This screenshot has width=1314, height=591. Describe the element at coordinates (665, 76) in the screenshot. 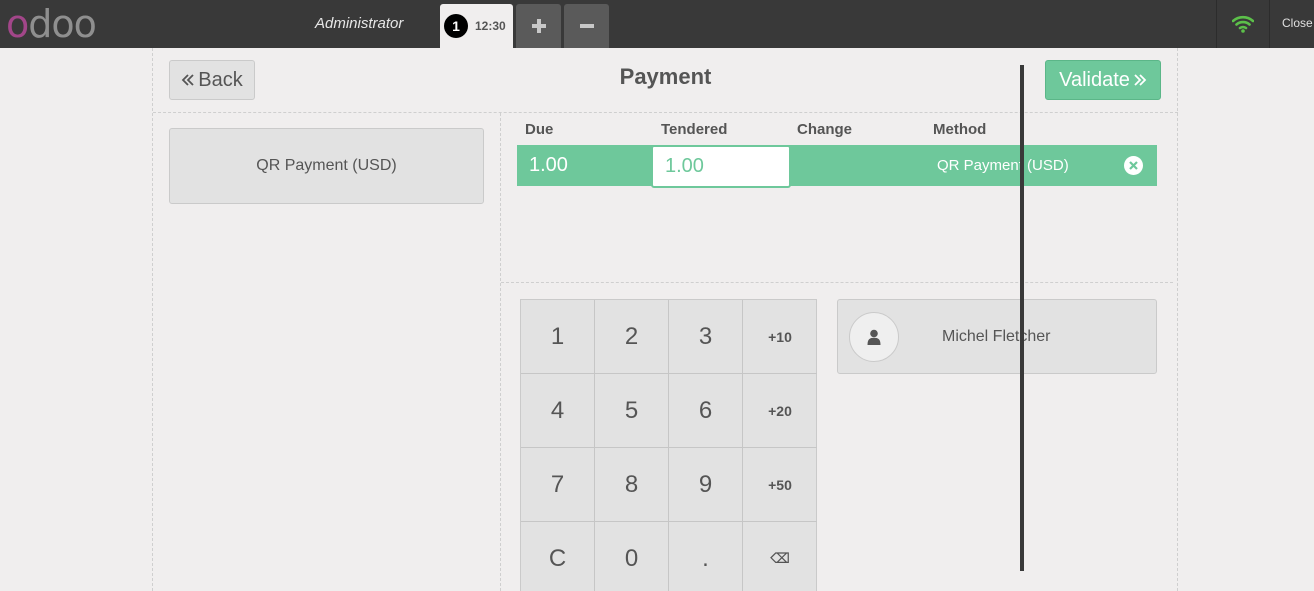

I see `page-title: Payment` at that location.